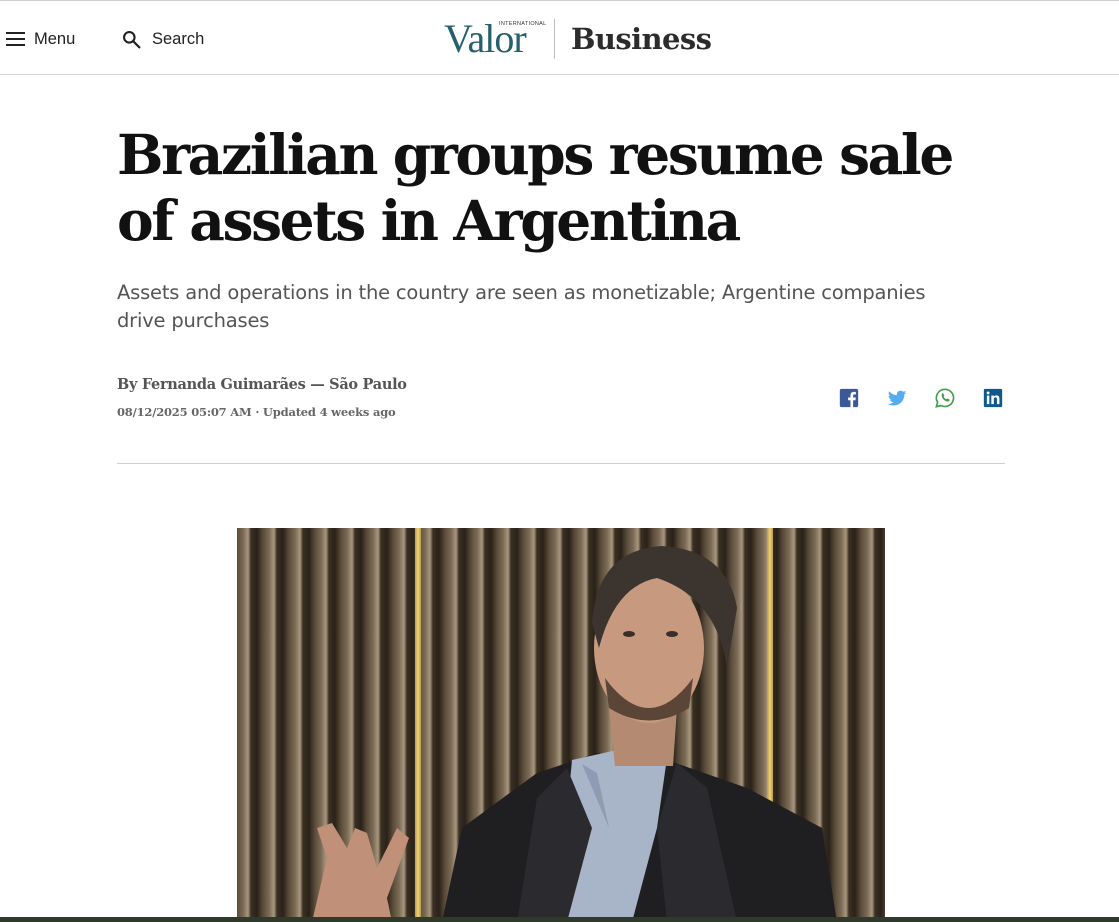 The height and width of the screenshot is (922, 1119). I want to click on twitter-icon, so click(897, 398).